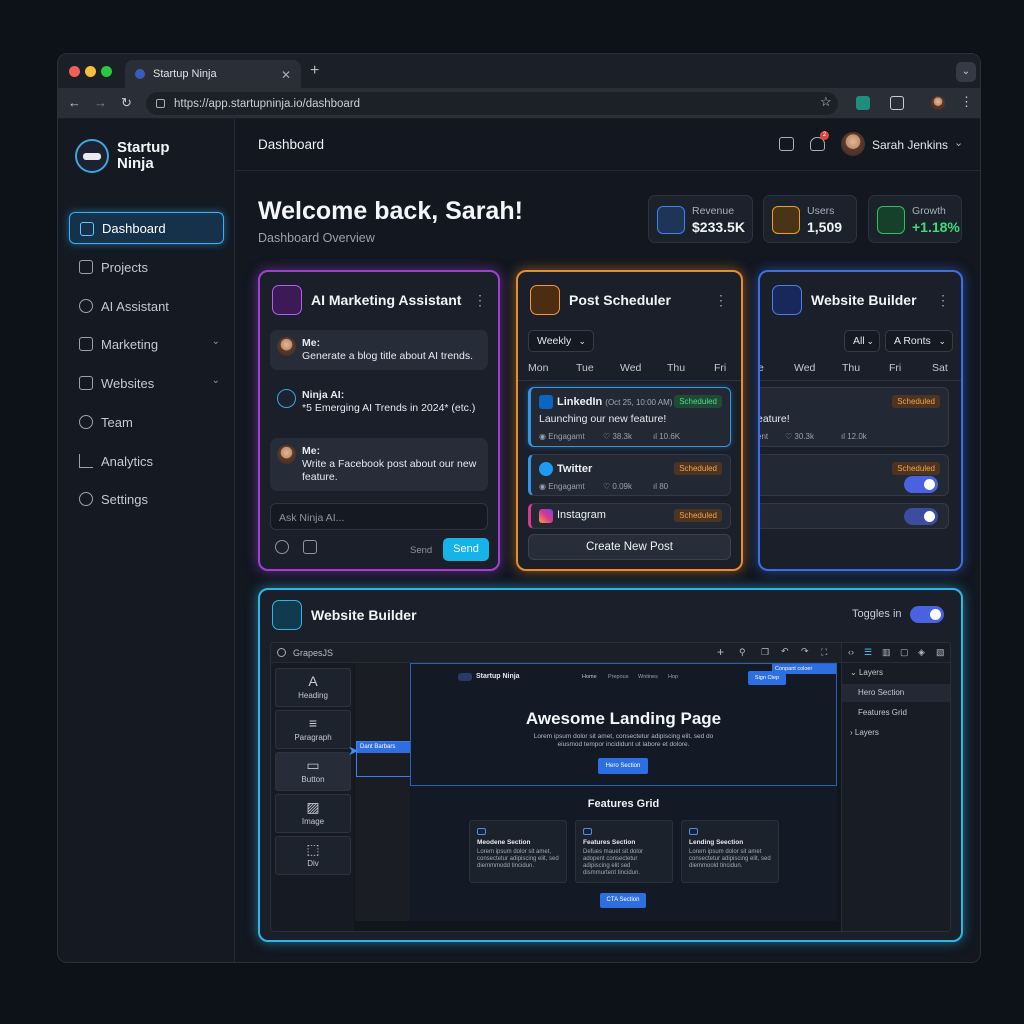  Describe the element at coordinates (896, 673) in the screenshot. I see `layers-header: ⌄ Layers` at that location.